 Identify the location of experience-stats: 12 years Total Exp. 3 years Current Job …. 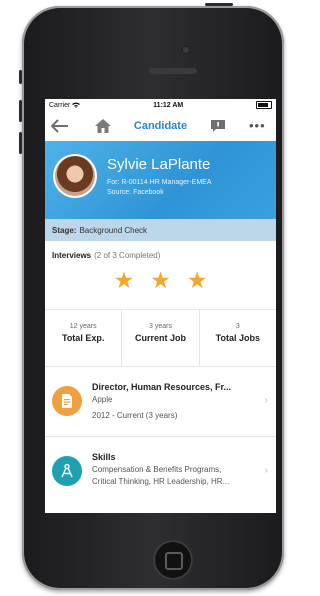
(160, 338).